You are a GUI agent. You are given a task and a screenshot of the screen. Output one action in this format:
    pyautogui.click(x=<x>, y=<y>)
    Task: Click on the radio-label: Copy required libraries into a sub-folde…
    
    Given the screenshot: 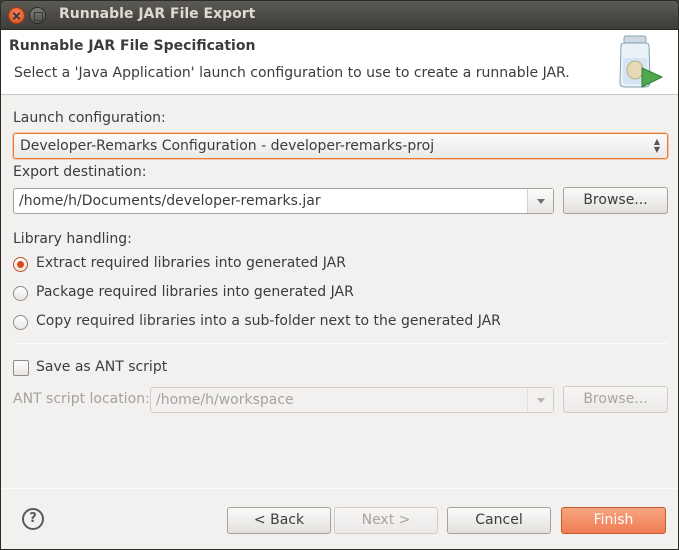 What is the action you would take?
    pyautogui.click(x=268, y=321)
    